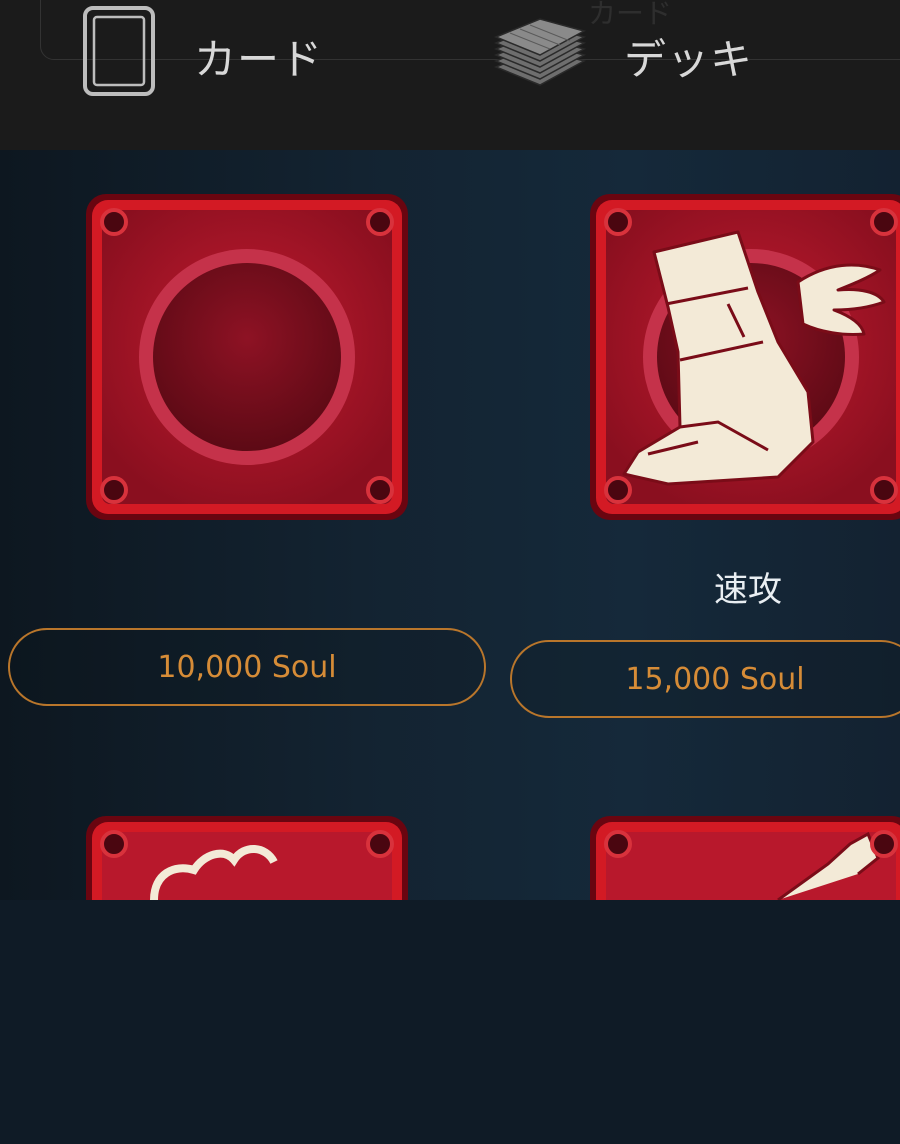 The image size is (900, 1144). What do you see at coordinates (748, 590) in the screenshot?
I see `skill-name: 速攻` at bounding box center [748, 590].